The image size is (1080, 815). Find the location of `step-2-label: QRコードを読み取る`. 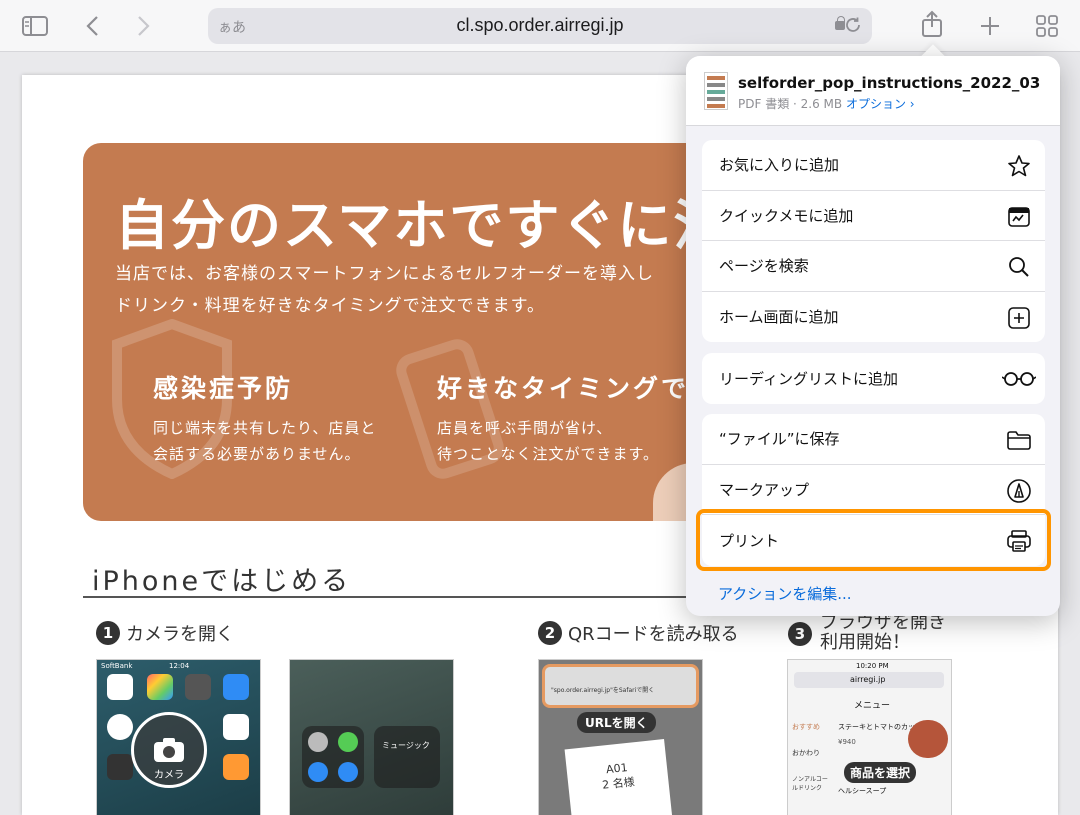

step-2-label: QRコードを読み取る is located at coordinates (653, 634).